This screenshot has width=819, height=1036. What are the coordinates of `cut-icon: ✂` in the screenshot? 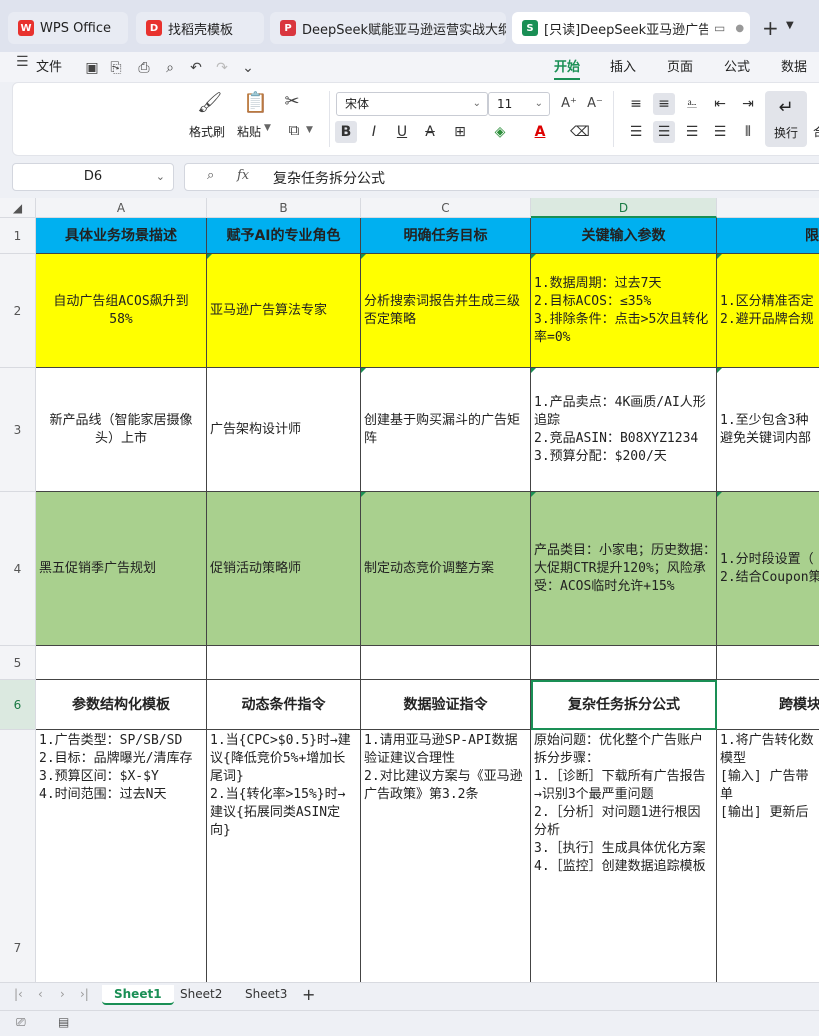 It's located at (292, 102).